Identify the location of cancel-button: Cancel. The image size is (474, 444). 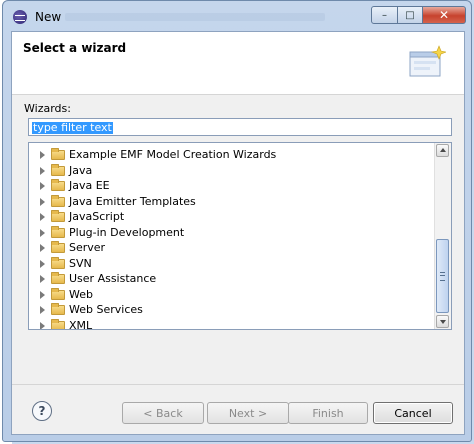
(413, 413).